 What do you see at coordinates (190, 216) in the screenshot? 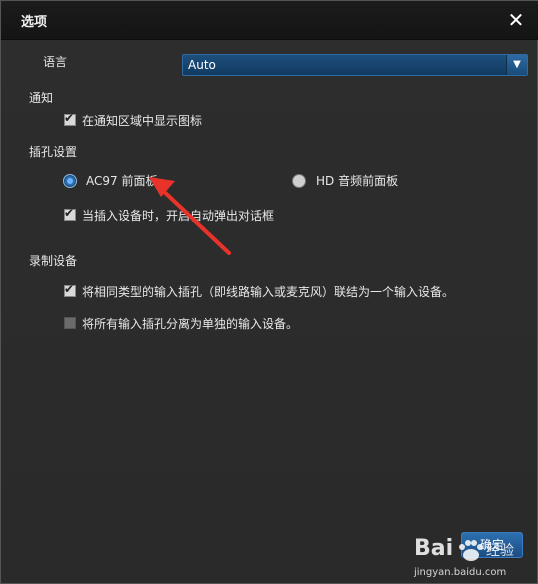
I see `annotation-arrow-icon` at bounding box center [190, 216].